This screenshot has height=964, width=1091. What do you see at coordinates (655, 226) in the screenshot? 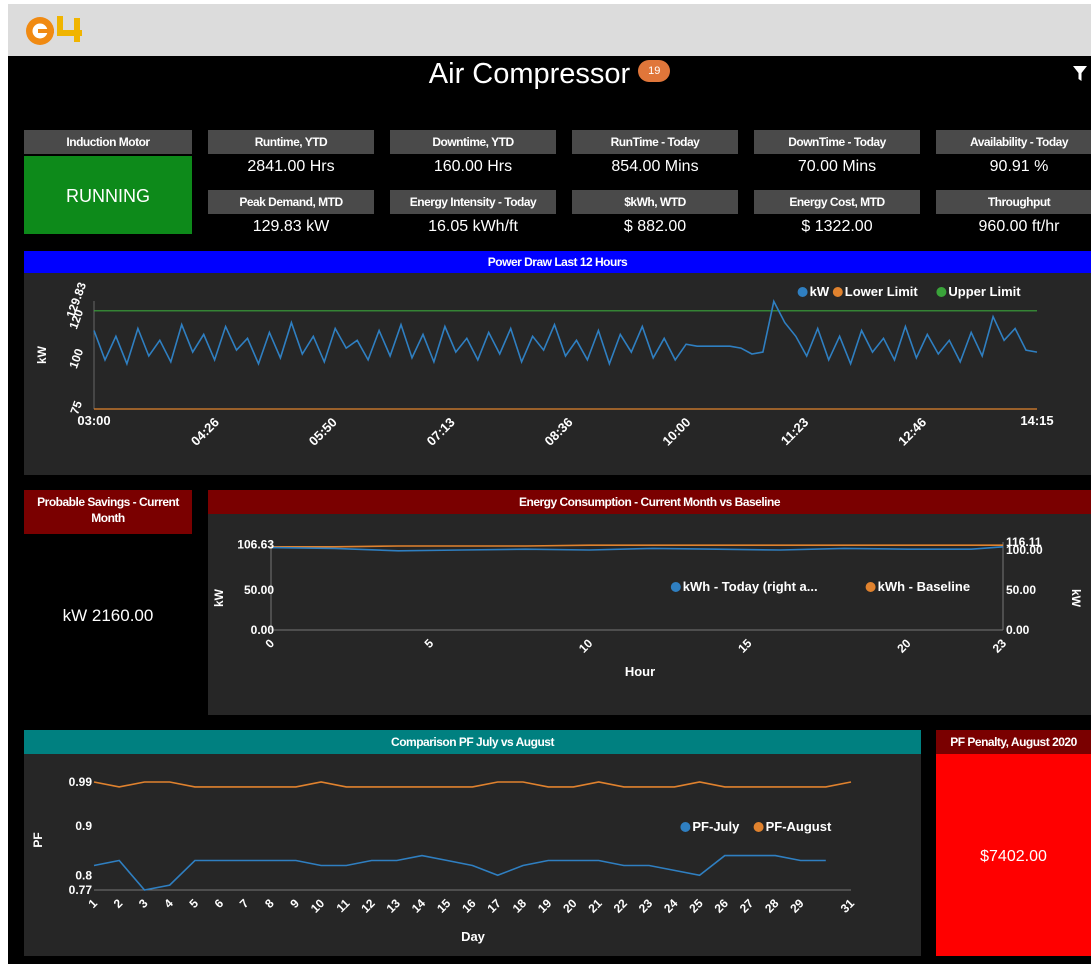
I see `kpi-value: $ 882.00` at bounding box center [655, 226].